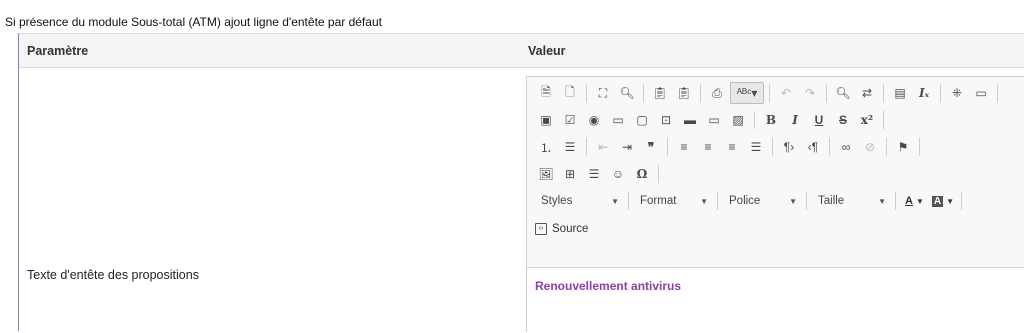 Image resolution: width=1024 pixels, height=333 pixels. What do you see at coordinates (914, 201) in the screenshot?
I see `text-color-button: A ▼` at bounding box center [914, 201].